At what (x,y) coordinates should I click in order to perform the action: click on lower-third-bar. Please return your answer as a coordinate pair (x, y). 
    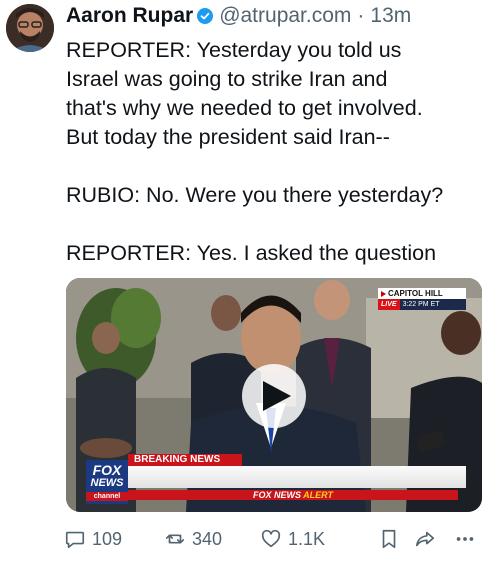
    Looking at the image, I should click on (297, 477).